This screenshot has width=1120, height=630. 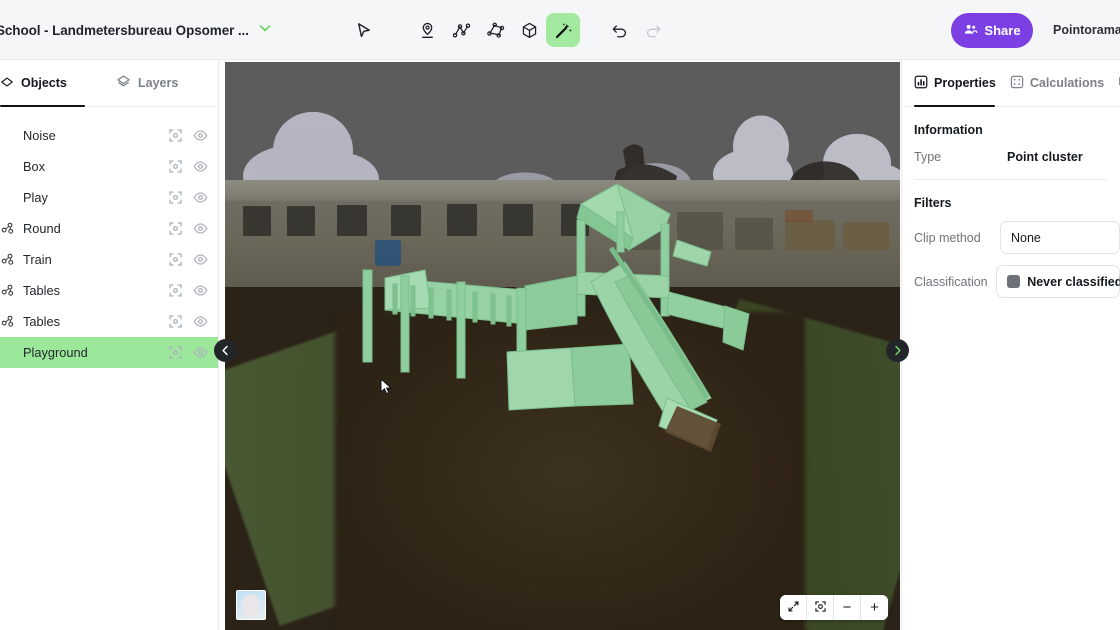 What do you see at coordinates (34, 166) in the screenshot?
I see `object-row-label: Box` at bounding box center [34, 166].